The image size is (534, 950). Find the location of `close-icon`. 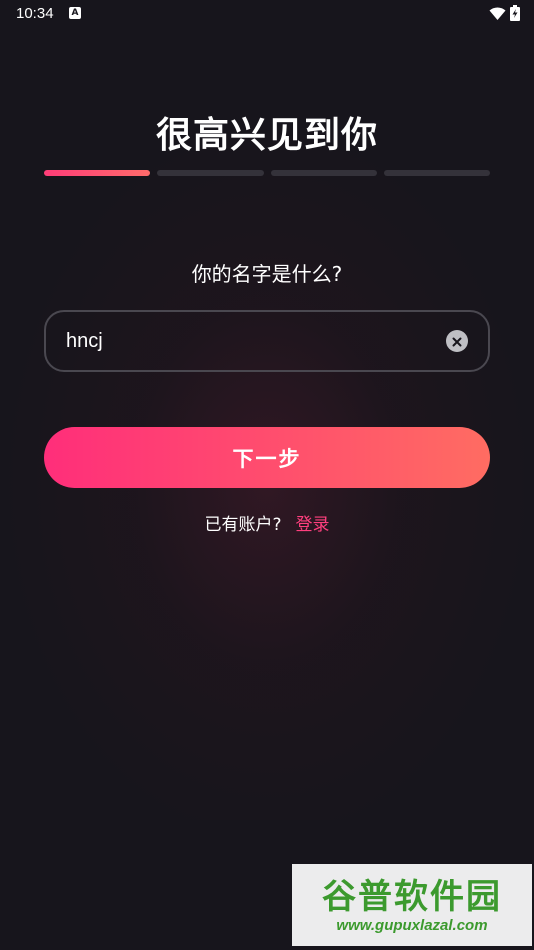

close-icon is located at coordinates (457, 341).